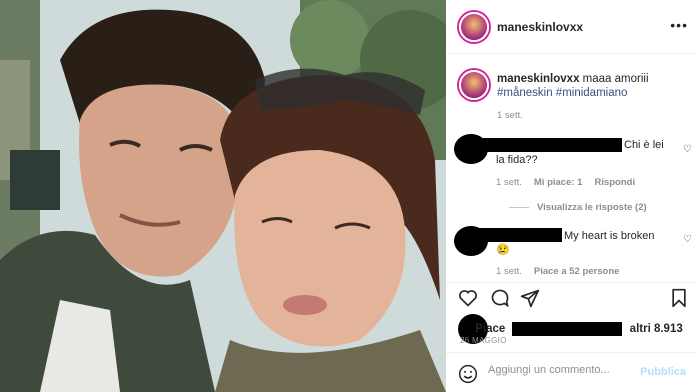 This screenshot has height=392, width=696. Describe the element at coordinates (517, 160) in the screenshot. I see `comment-text-part2: la fida??` at that location.